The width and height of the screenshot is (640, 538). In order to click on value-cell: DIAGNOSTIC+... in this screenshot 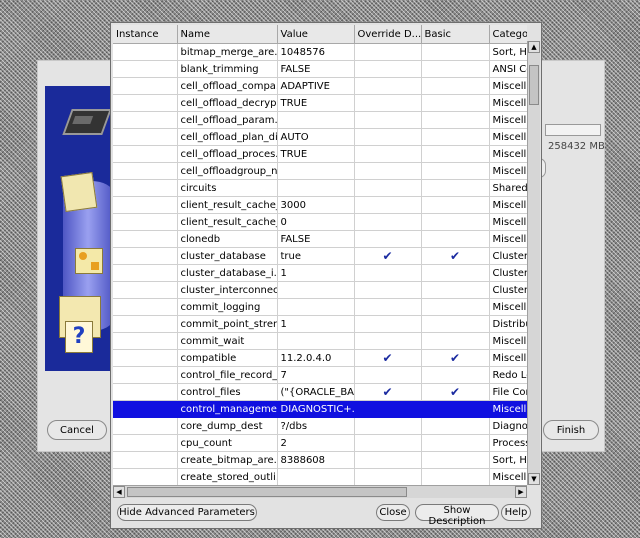, I will do `click(316, 409)`.